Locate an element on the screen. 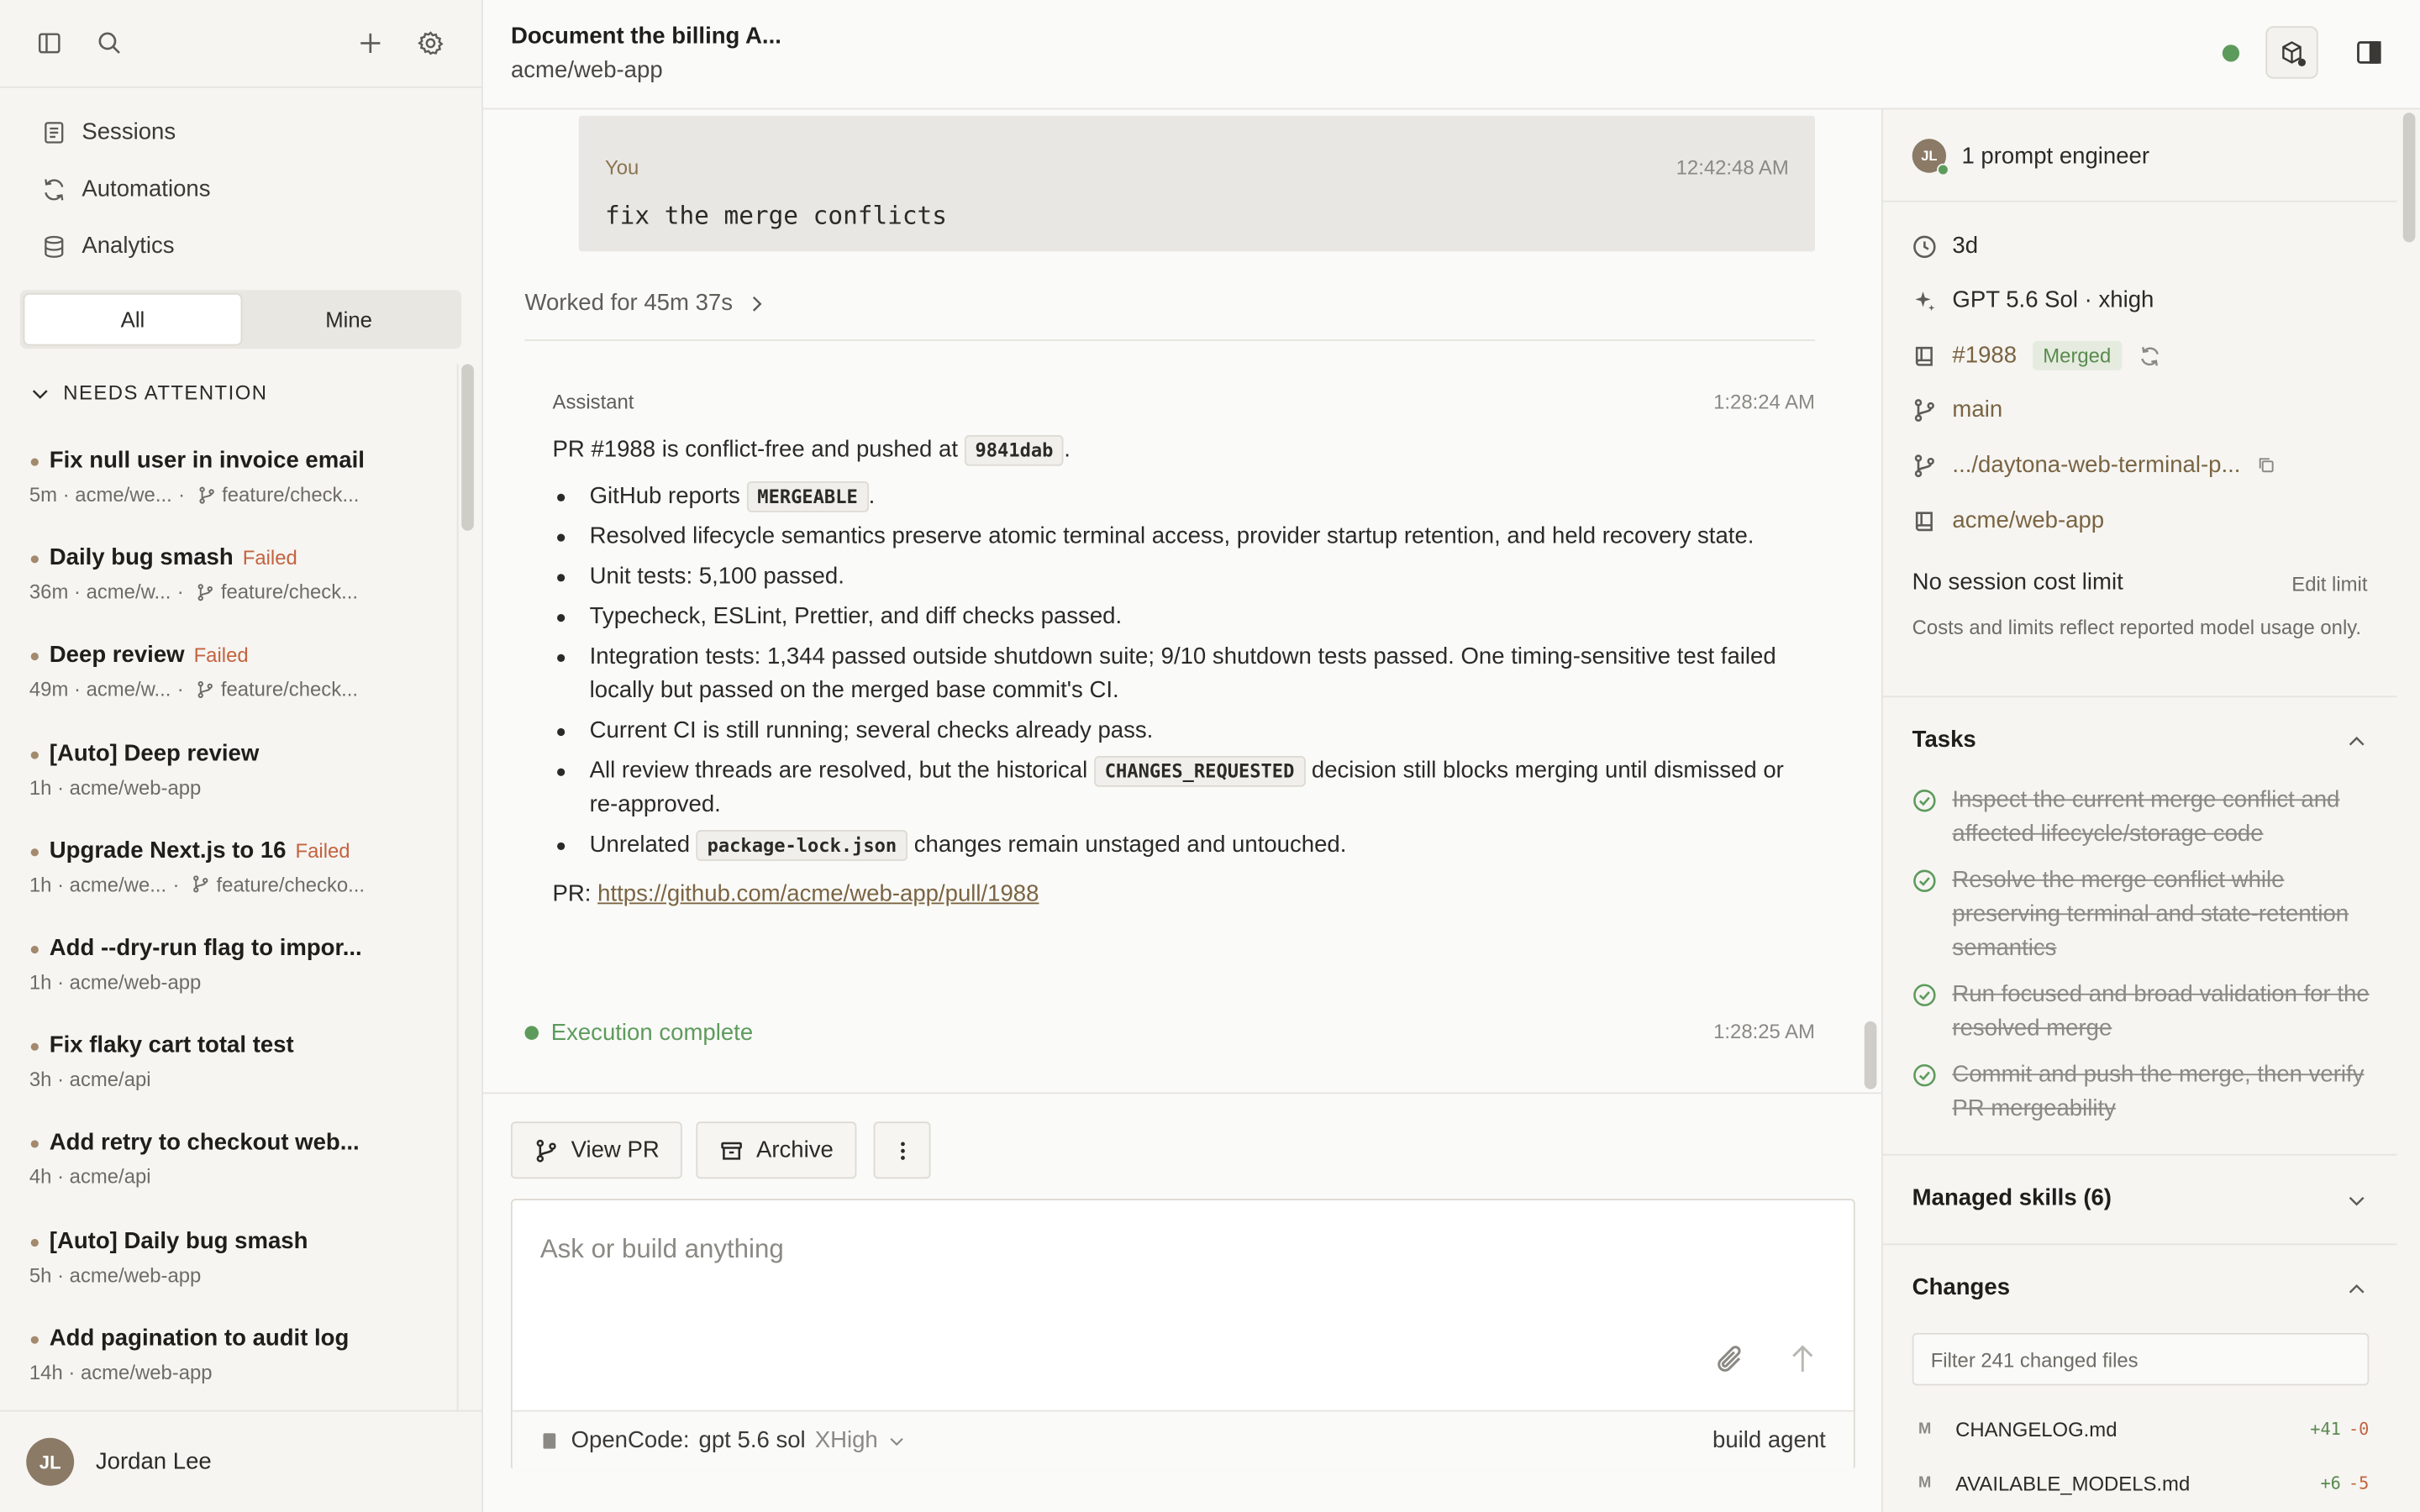 The width and height of the screenshot is (2420, 1512). session-item: [Auto] Daily bug smash 5h · acme/web-app is located at coordinates (228, 1266).